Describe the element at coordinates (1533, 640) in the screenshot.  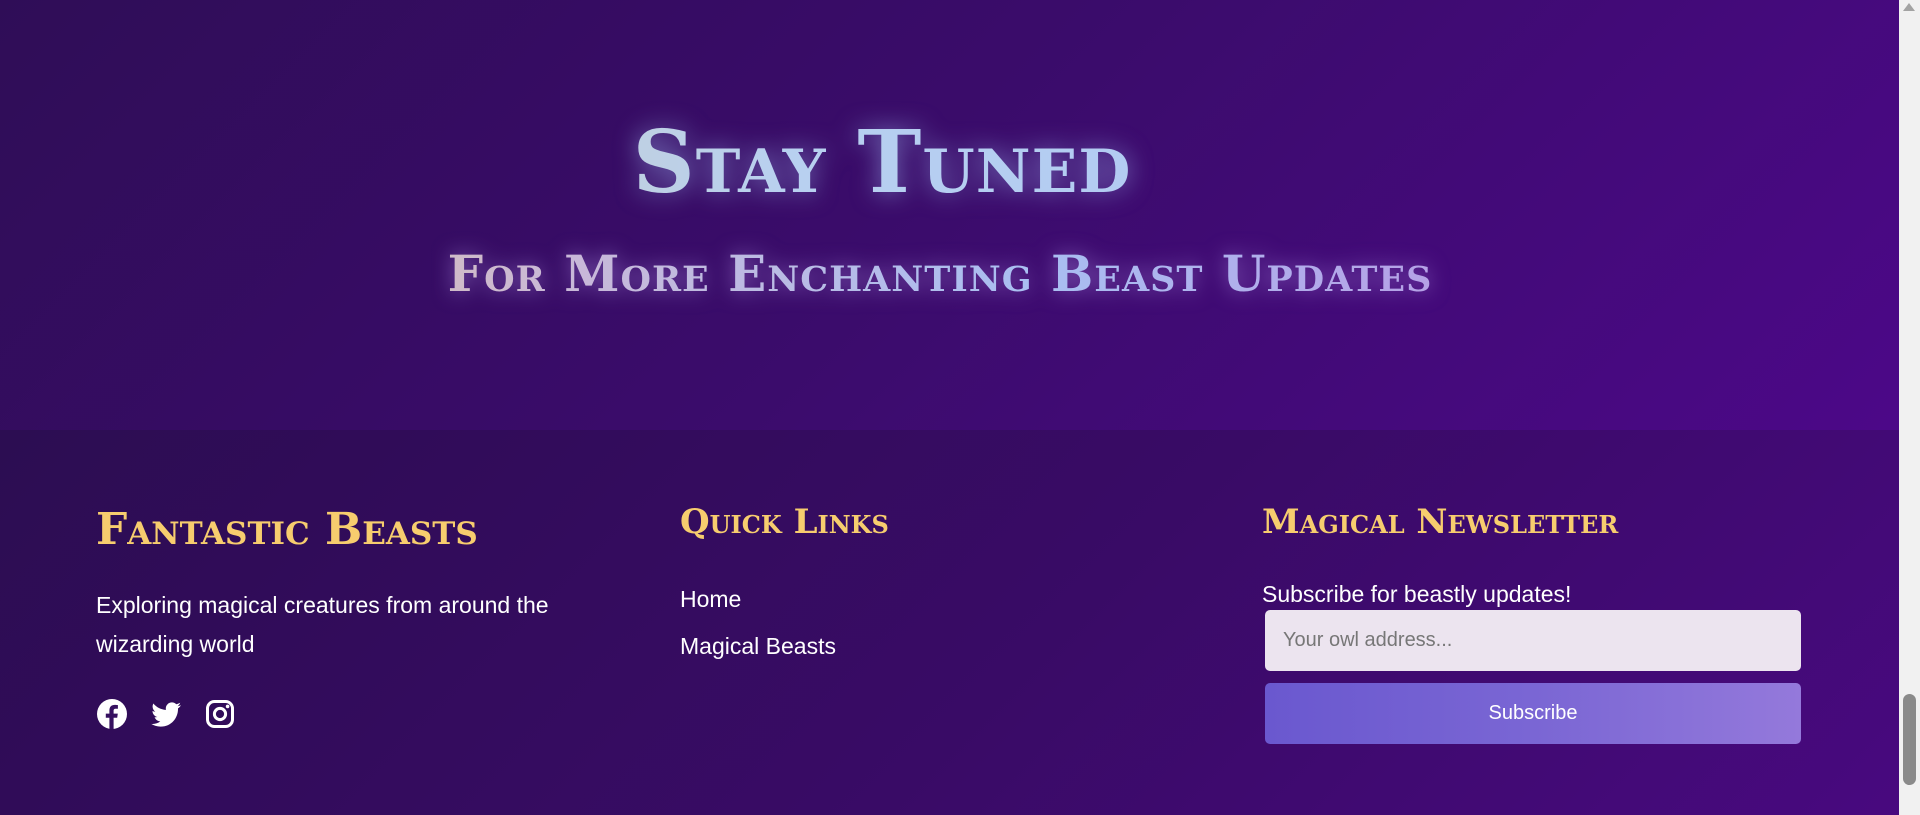
I see `owl-address-input` at that location.